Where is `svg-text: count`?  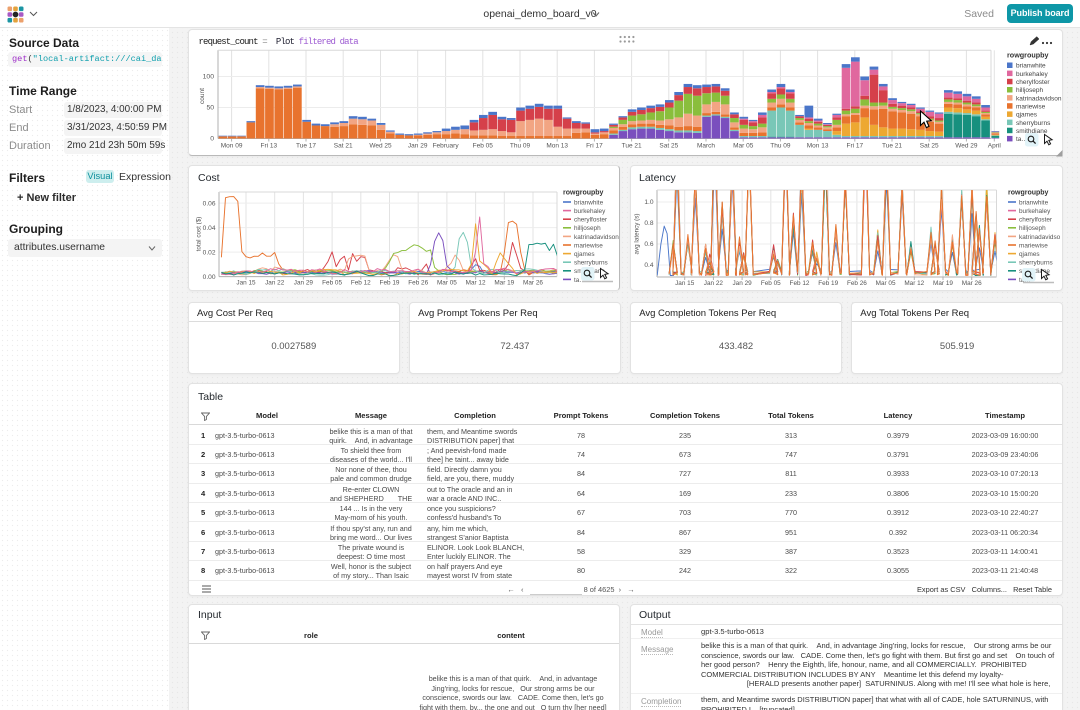
svg-text: count is located at coordinates (202, 96).